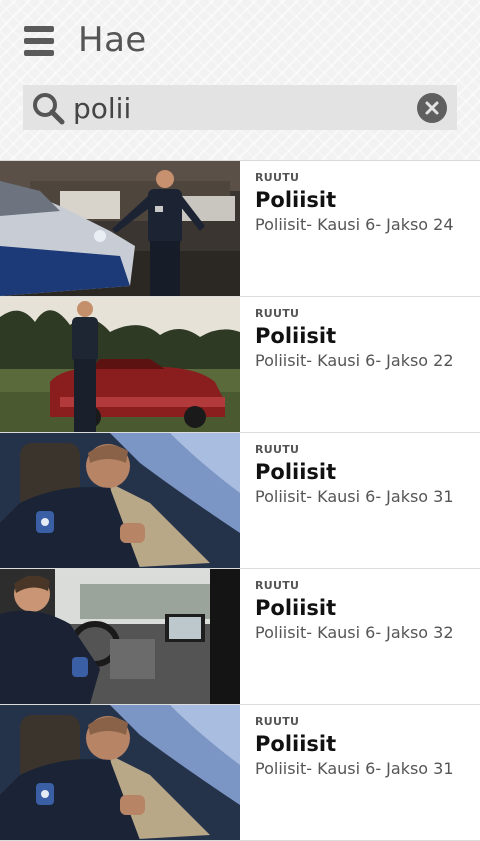  Describe the element at coordinates (243, 108) in the screenshot. I see `search-input` at that location.